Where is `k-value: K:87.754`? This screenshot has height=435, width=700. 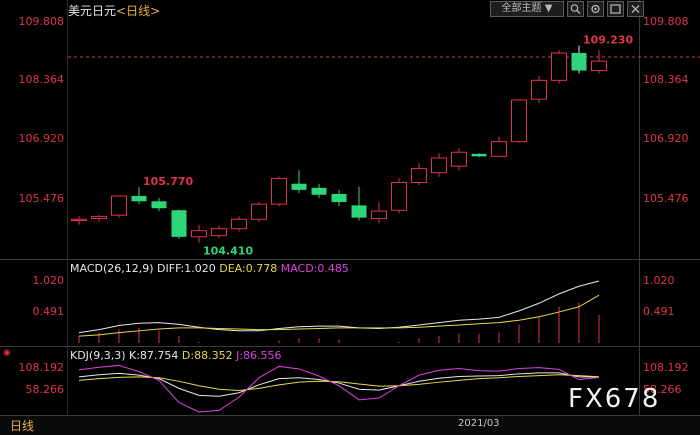
k-value: K:87.754 is located at coordinates (154, 355).